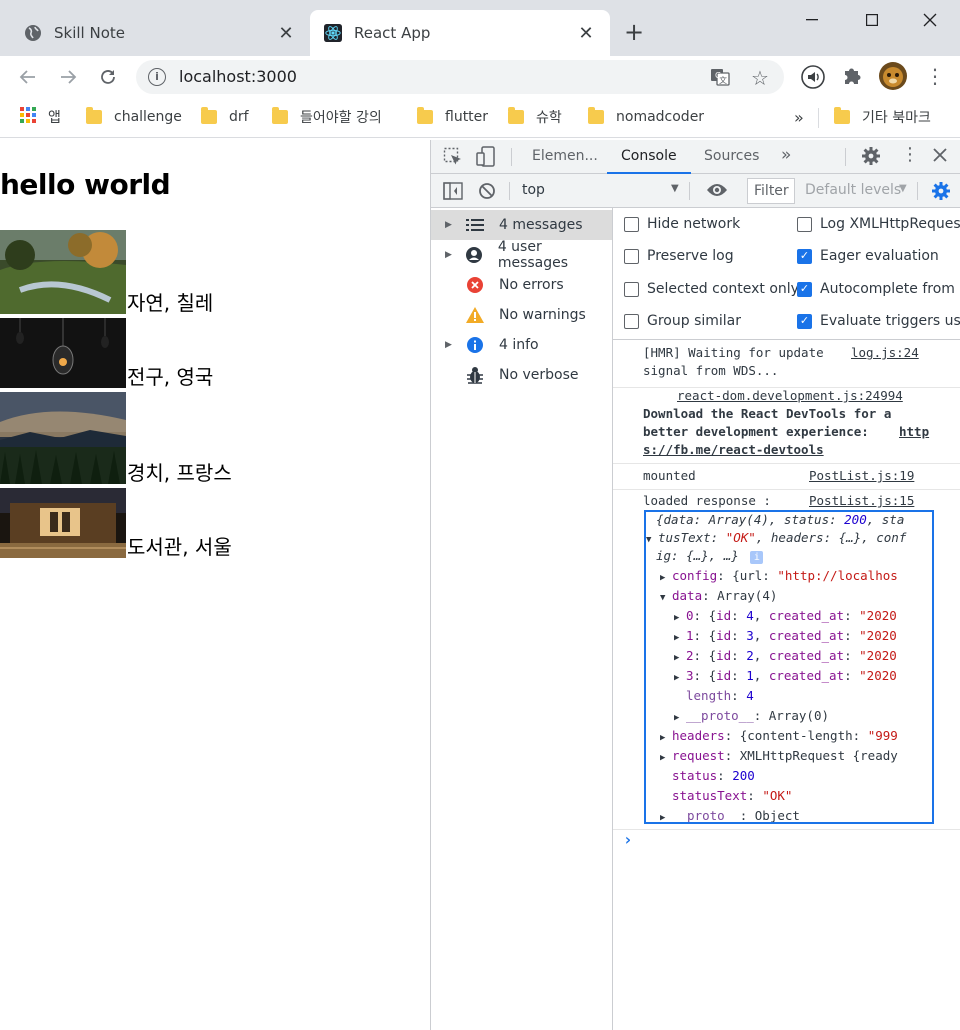 The image size is (960, 1030). What do you see at coordinates (751, 715) in the screenshot?
I see `tree-row-proto: ▶ __proto__: Array(0)` at bounding box center [751, 715].